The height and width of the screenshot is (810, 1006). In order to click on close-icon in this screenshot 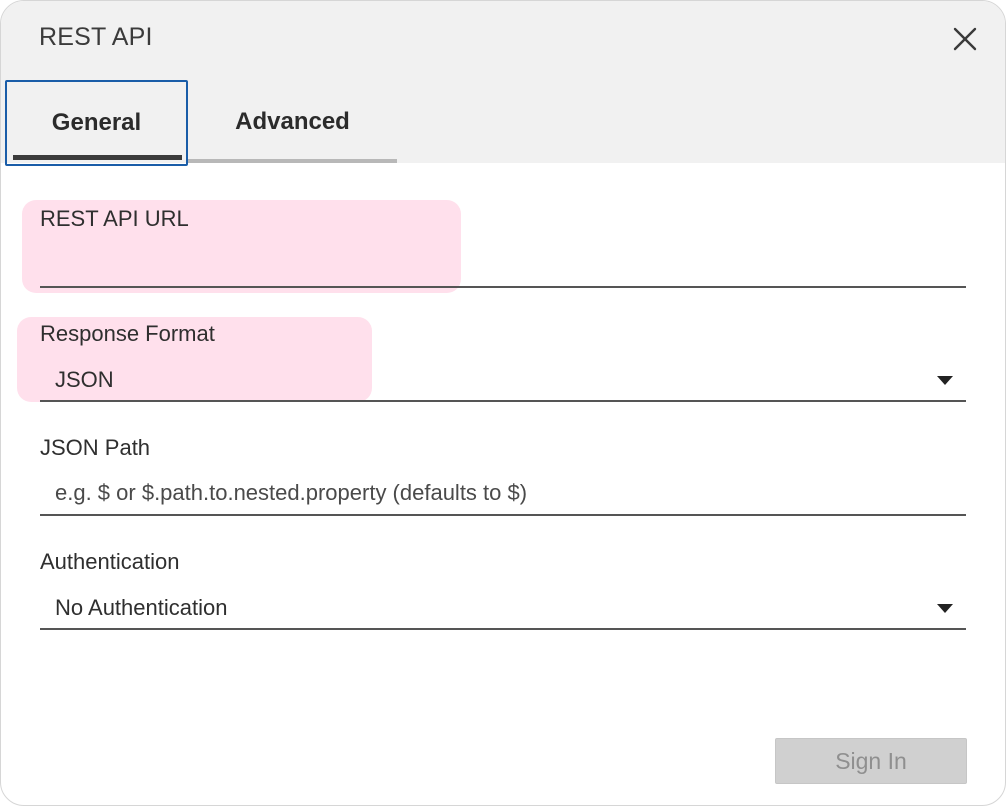, I will do `click(965, 39)`.